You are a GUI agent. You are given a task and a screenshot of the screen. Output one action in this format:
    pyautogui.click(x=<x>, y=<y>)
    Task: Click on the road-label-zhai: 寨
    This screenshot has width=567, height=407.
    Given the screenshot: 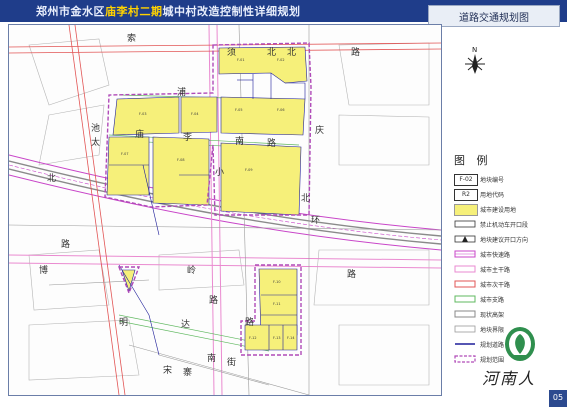 What is the action you would take?
    pyautogui.click(x=187, y=372)
    